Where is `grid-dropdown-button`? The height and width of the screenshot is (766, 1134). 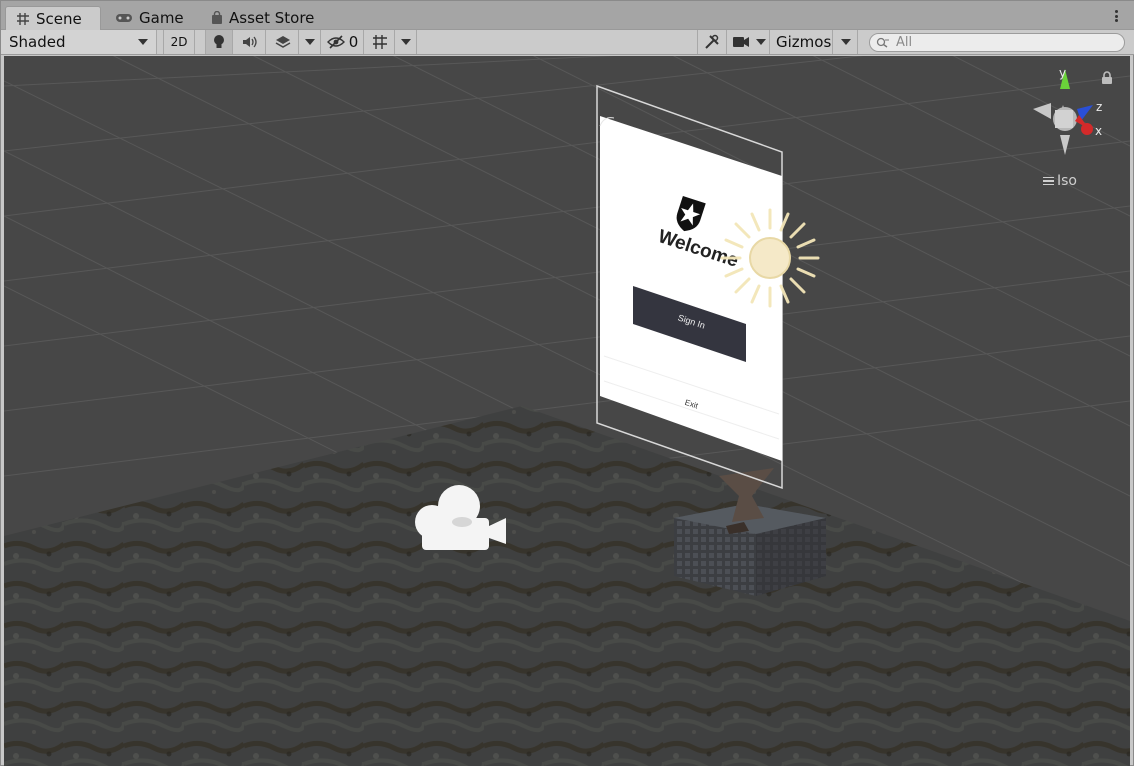
grid-dropdown-button is located at coordinates (406, 42).